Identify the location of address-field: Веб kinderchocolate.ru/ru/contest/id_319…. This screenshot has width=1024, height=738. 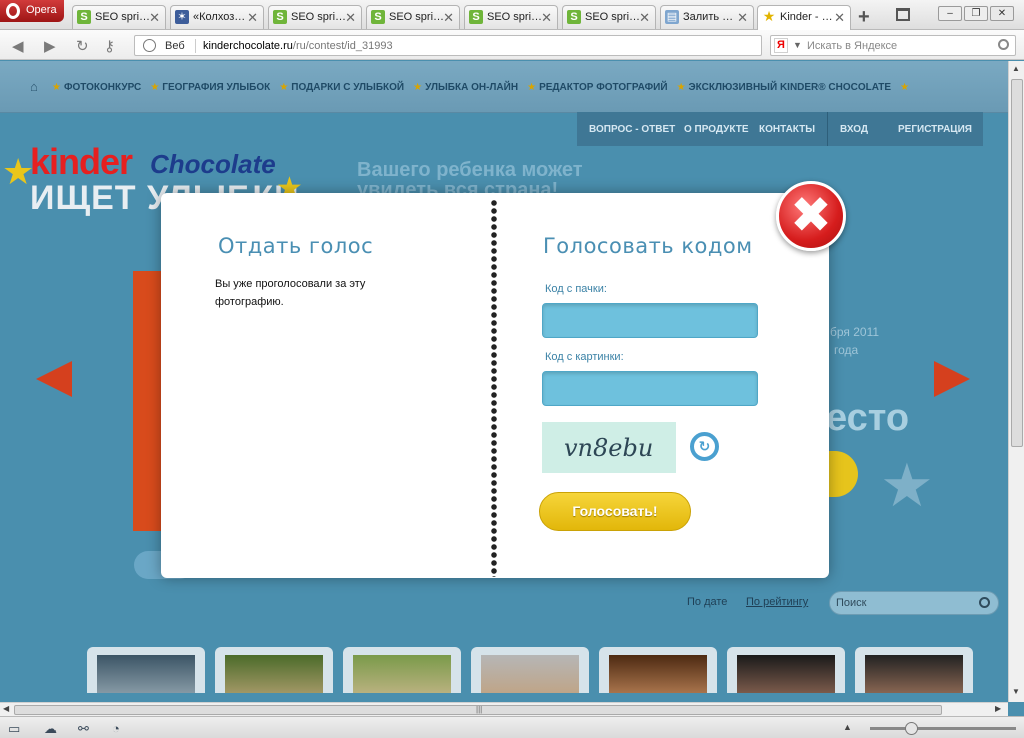
(448, 45).